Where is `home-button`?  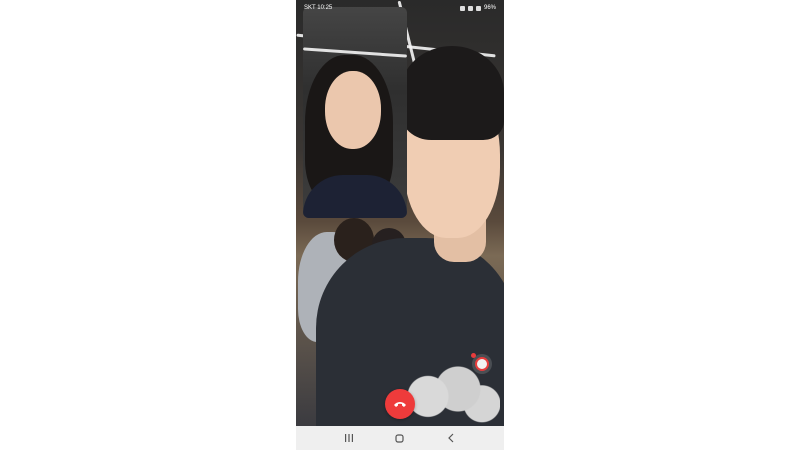
home-button is located at coordinates (400, 438).